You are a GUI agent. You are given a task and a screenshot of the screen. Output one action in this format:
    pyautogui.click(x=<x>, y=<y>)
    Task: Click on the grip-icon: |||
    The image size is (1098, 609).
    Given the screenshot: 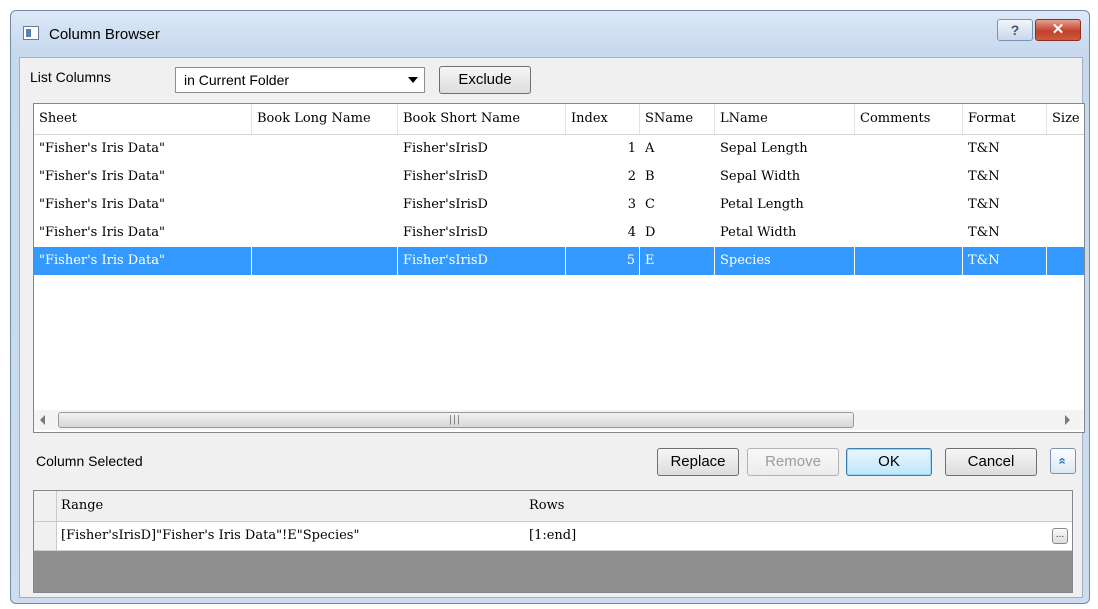 What is the action you would take?
    pyautogui.click(x=455, y=420)
    